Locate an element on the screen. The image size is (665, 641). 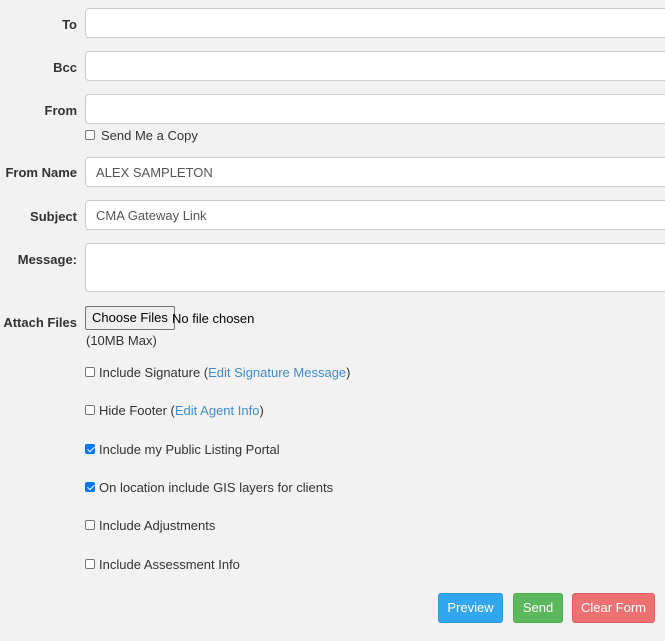
send-copy-checkbox is located at coordinates (90, 135).